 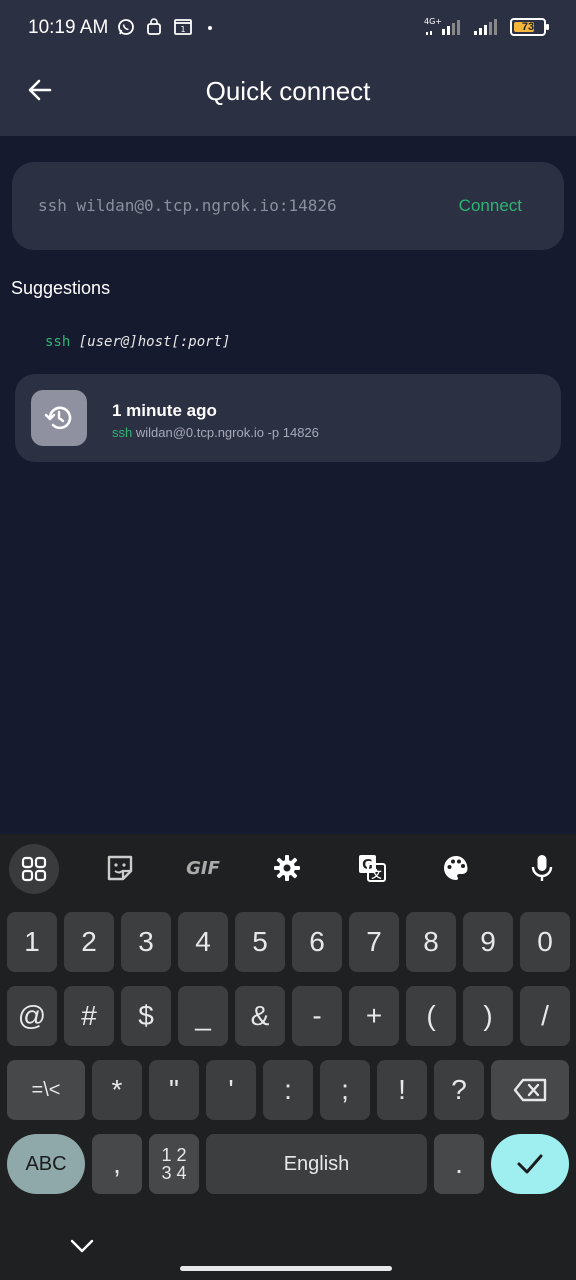 What do you see at coordinates (459, 1090) in the screenshot?
I see `key-row3-7: ?` at bounding box center [459, 1090].